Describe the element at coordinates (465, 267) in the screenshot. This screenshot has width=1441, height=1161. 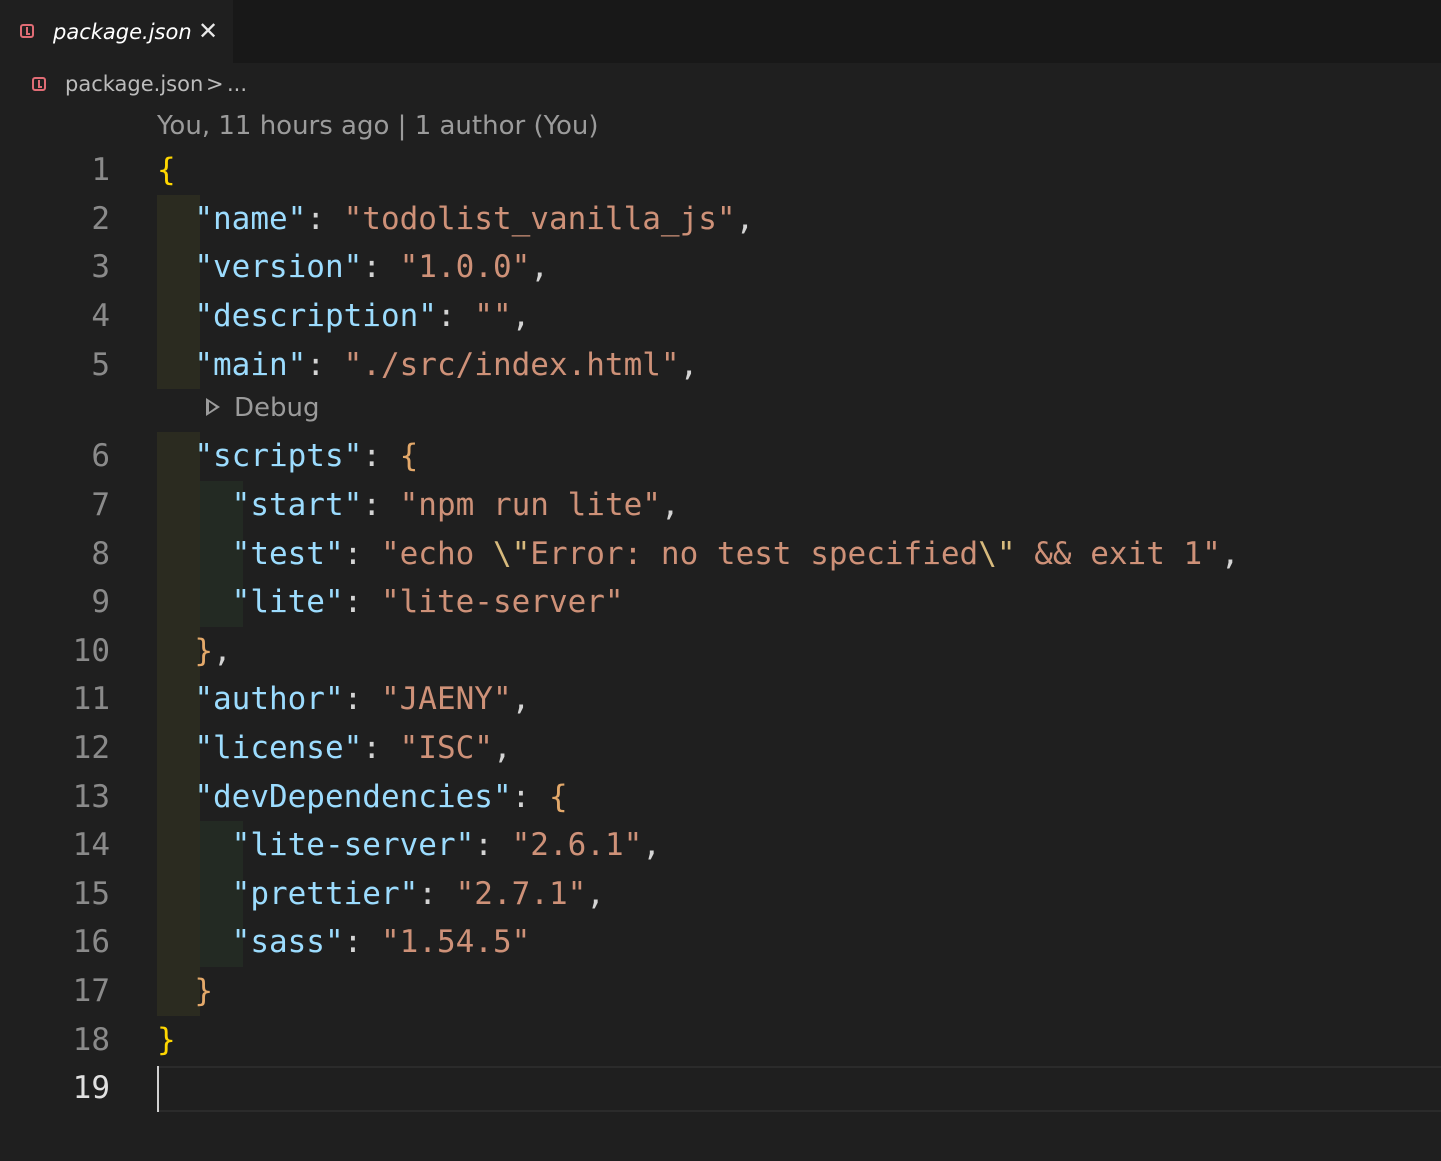
I see `code-token: "1.0.0"` at that location.